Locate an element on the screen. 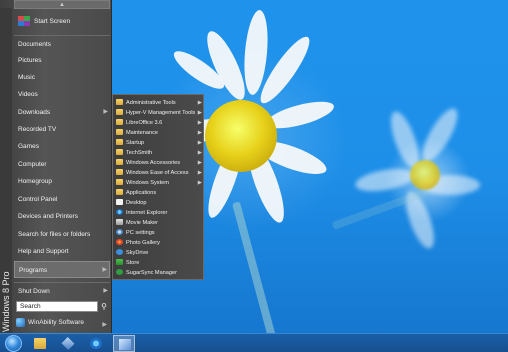  shut-down-button: Shut Down ▶ is located at coordinates (62, 290).